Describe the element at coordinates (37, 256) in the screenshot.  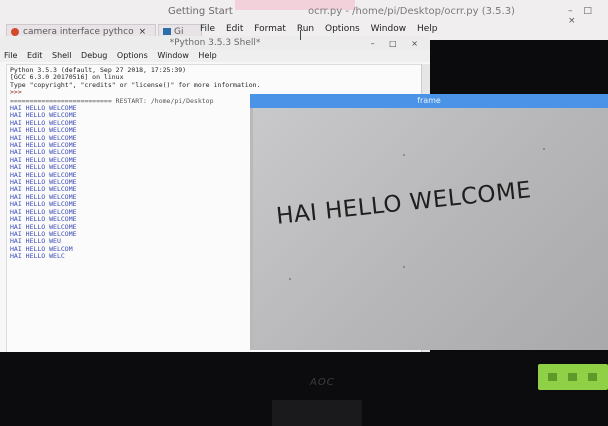
I see `shell-output-line: HAI HELLO WELC` at that location.